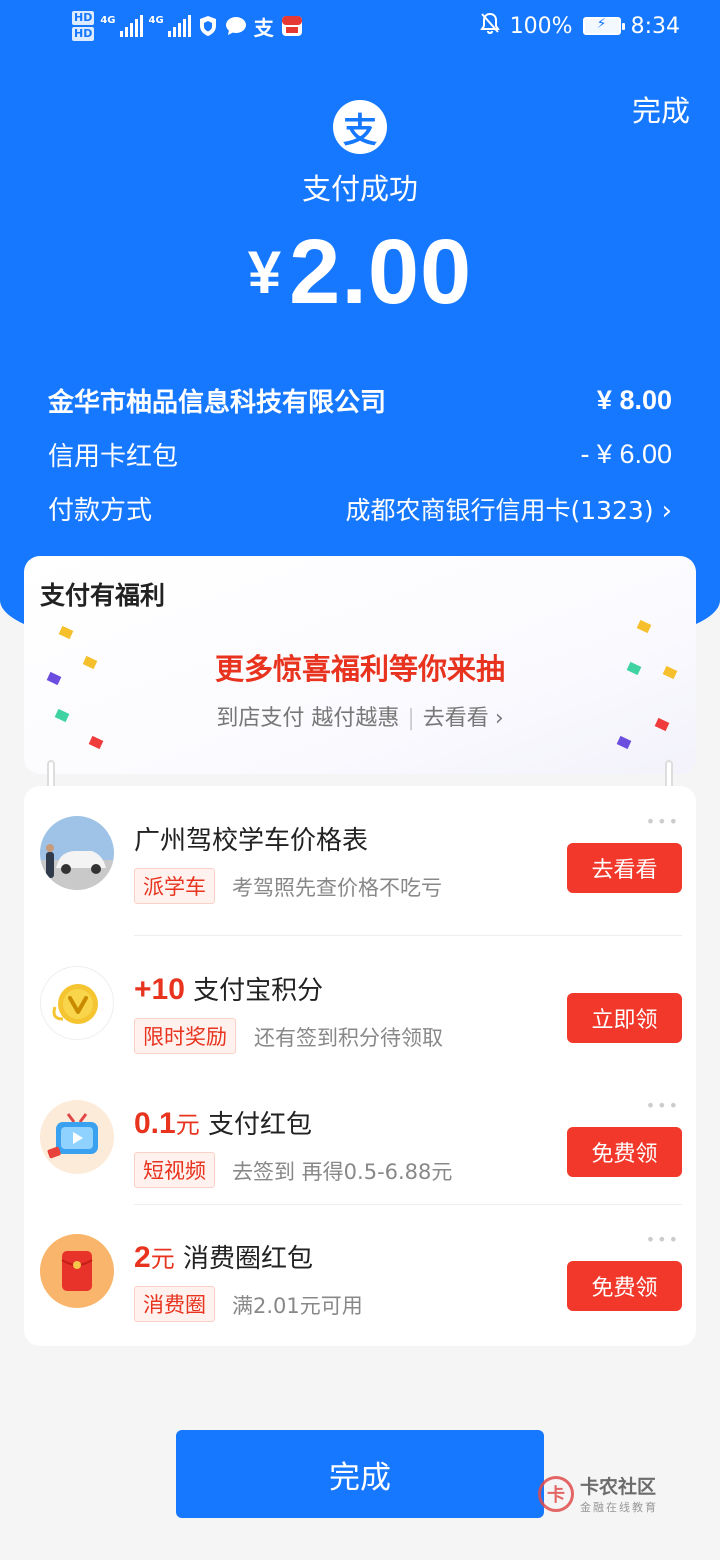 This screenshot has width=720, height=1560. I want to click on offer-highlight: 0.1元, so click(167, 1123).